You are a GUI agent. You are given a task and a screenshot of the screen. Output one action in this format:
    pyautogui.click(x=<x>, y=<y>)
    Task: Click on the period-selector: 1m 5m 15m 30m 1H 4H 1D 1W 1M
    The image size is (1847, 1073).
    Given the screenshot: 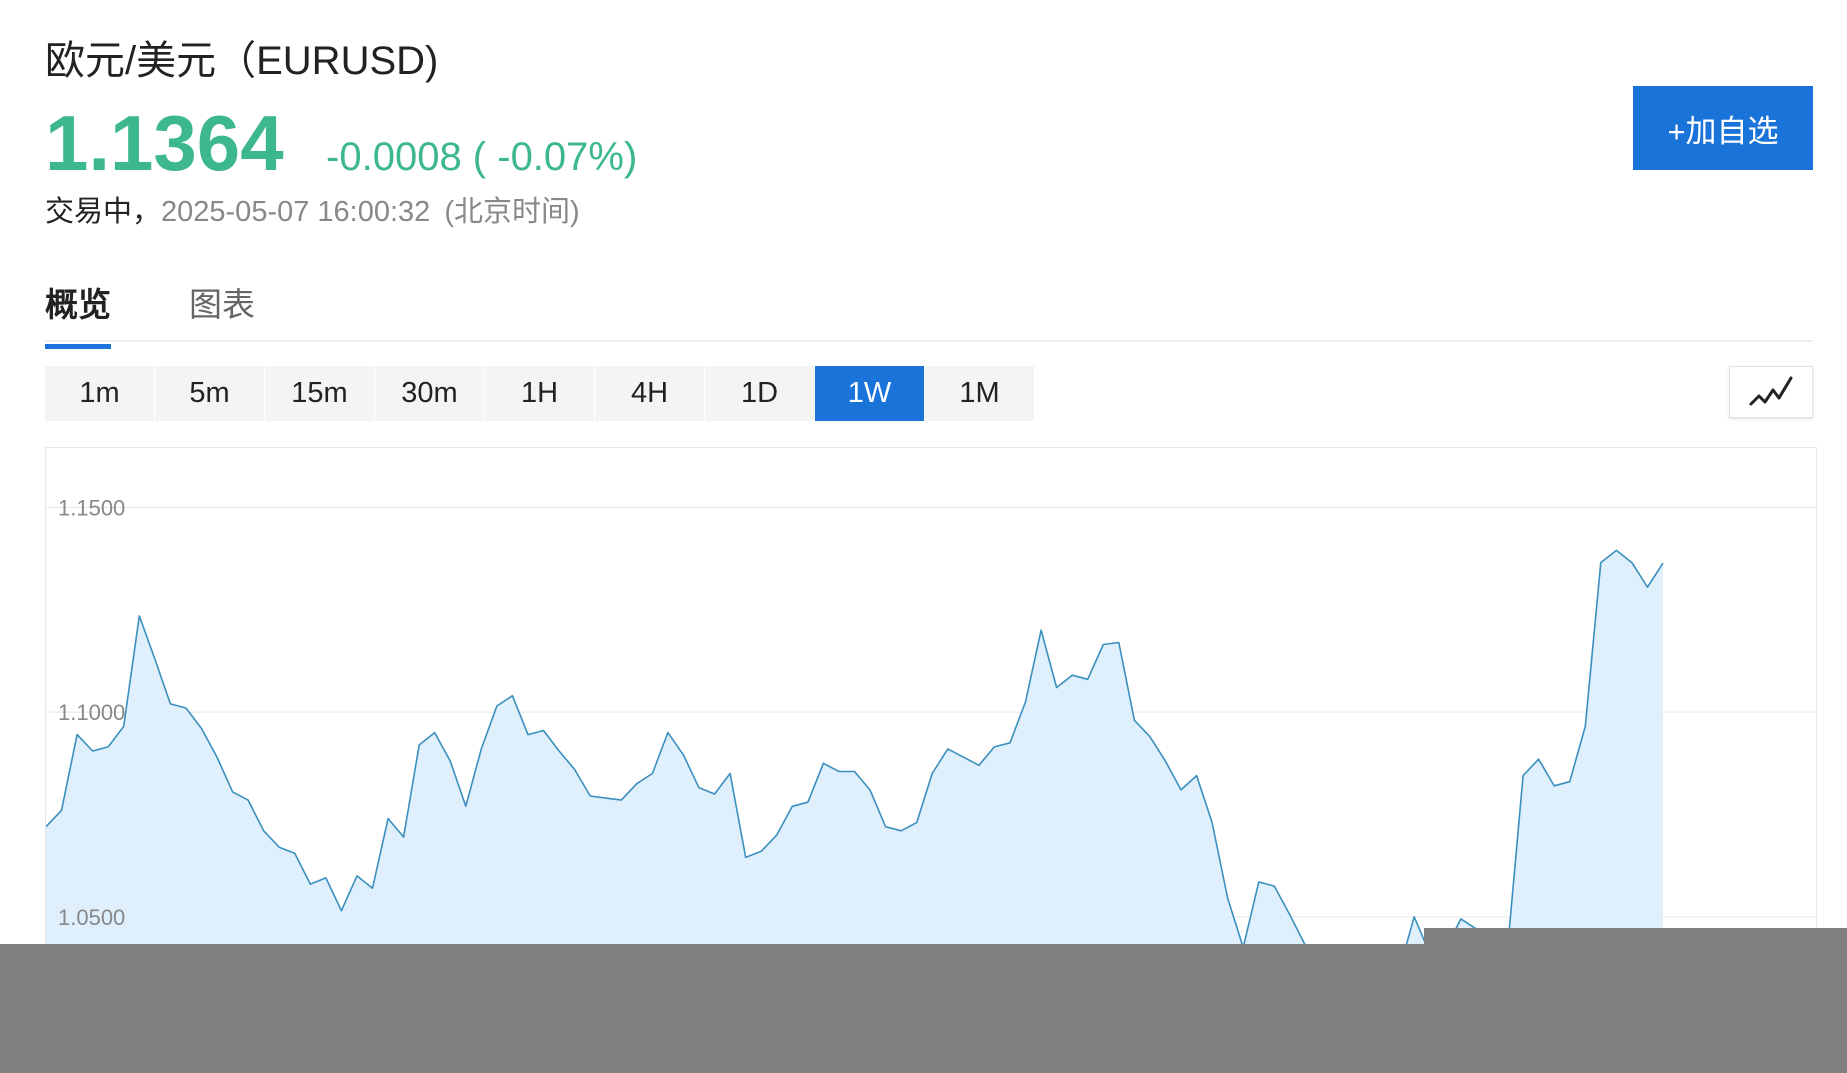 What is the action you would take?
    pyautogui.click(x=540, y=393)
    